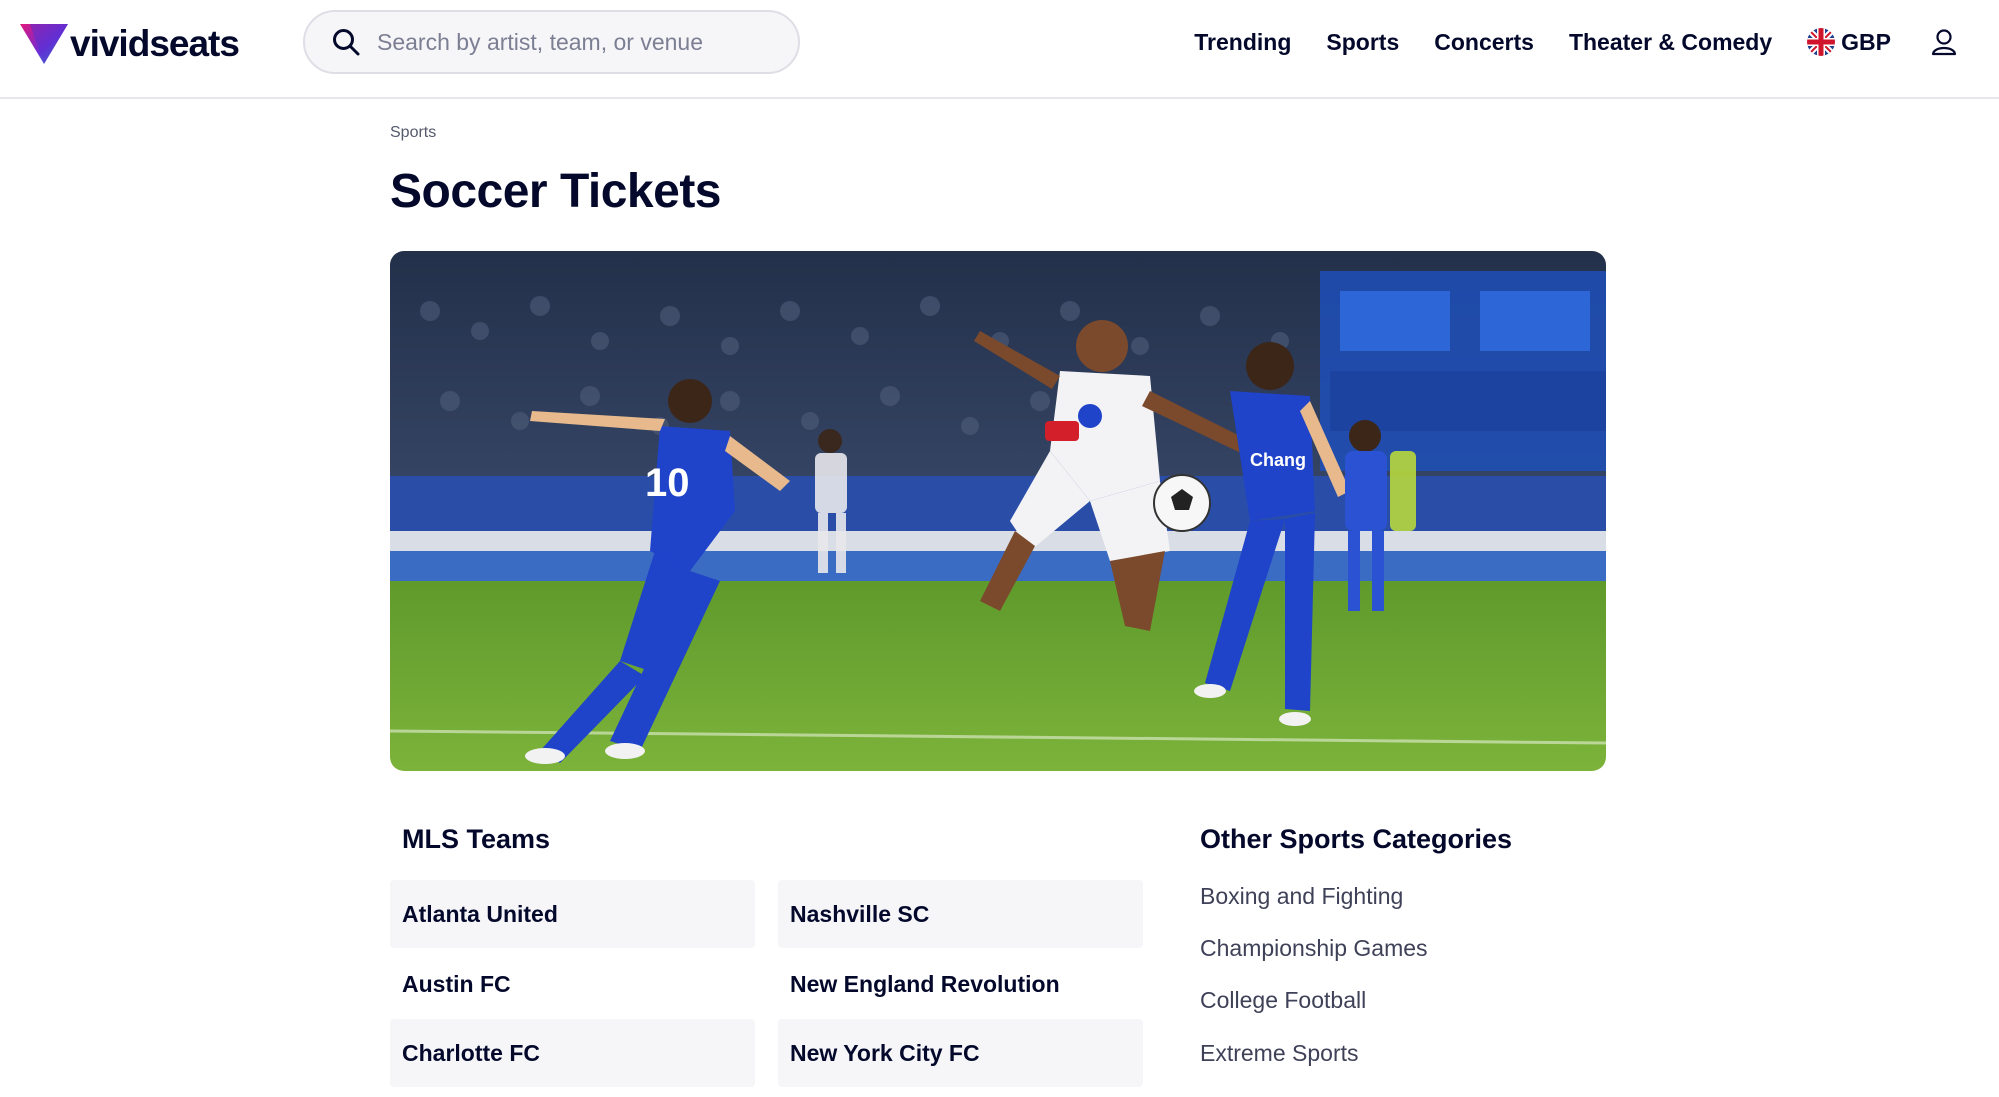  I want to click on team-link: Atlanta United, so click(572, 914).